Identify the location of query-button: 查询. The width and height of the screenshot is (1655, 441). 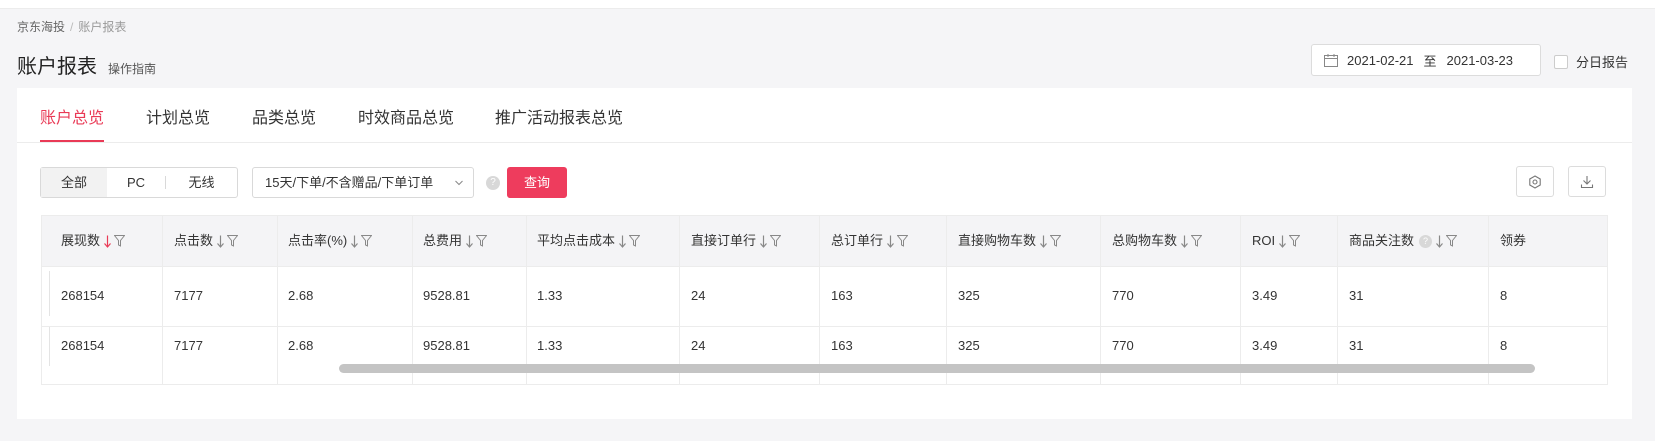
(537, 182).